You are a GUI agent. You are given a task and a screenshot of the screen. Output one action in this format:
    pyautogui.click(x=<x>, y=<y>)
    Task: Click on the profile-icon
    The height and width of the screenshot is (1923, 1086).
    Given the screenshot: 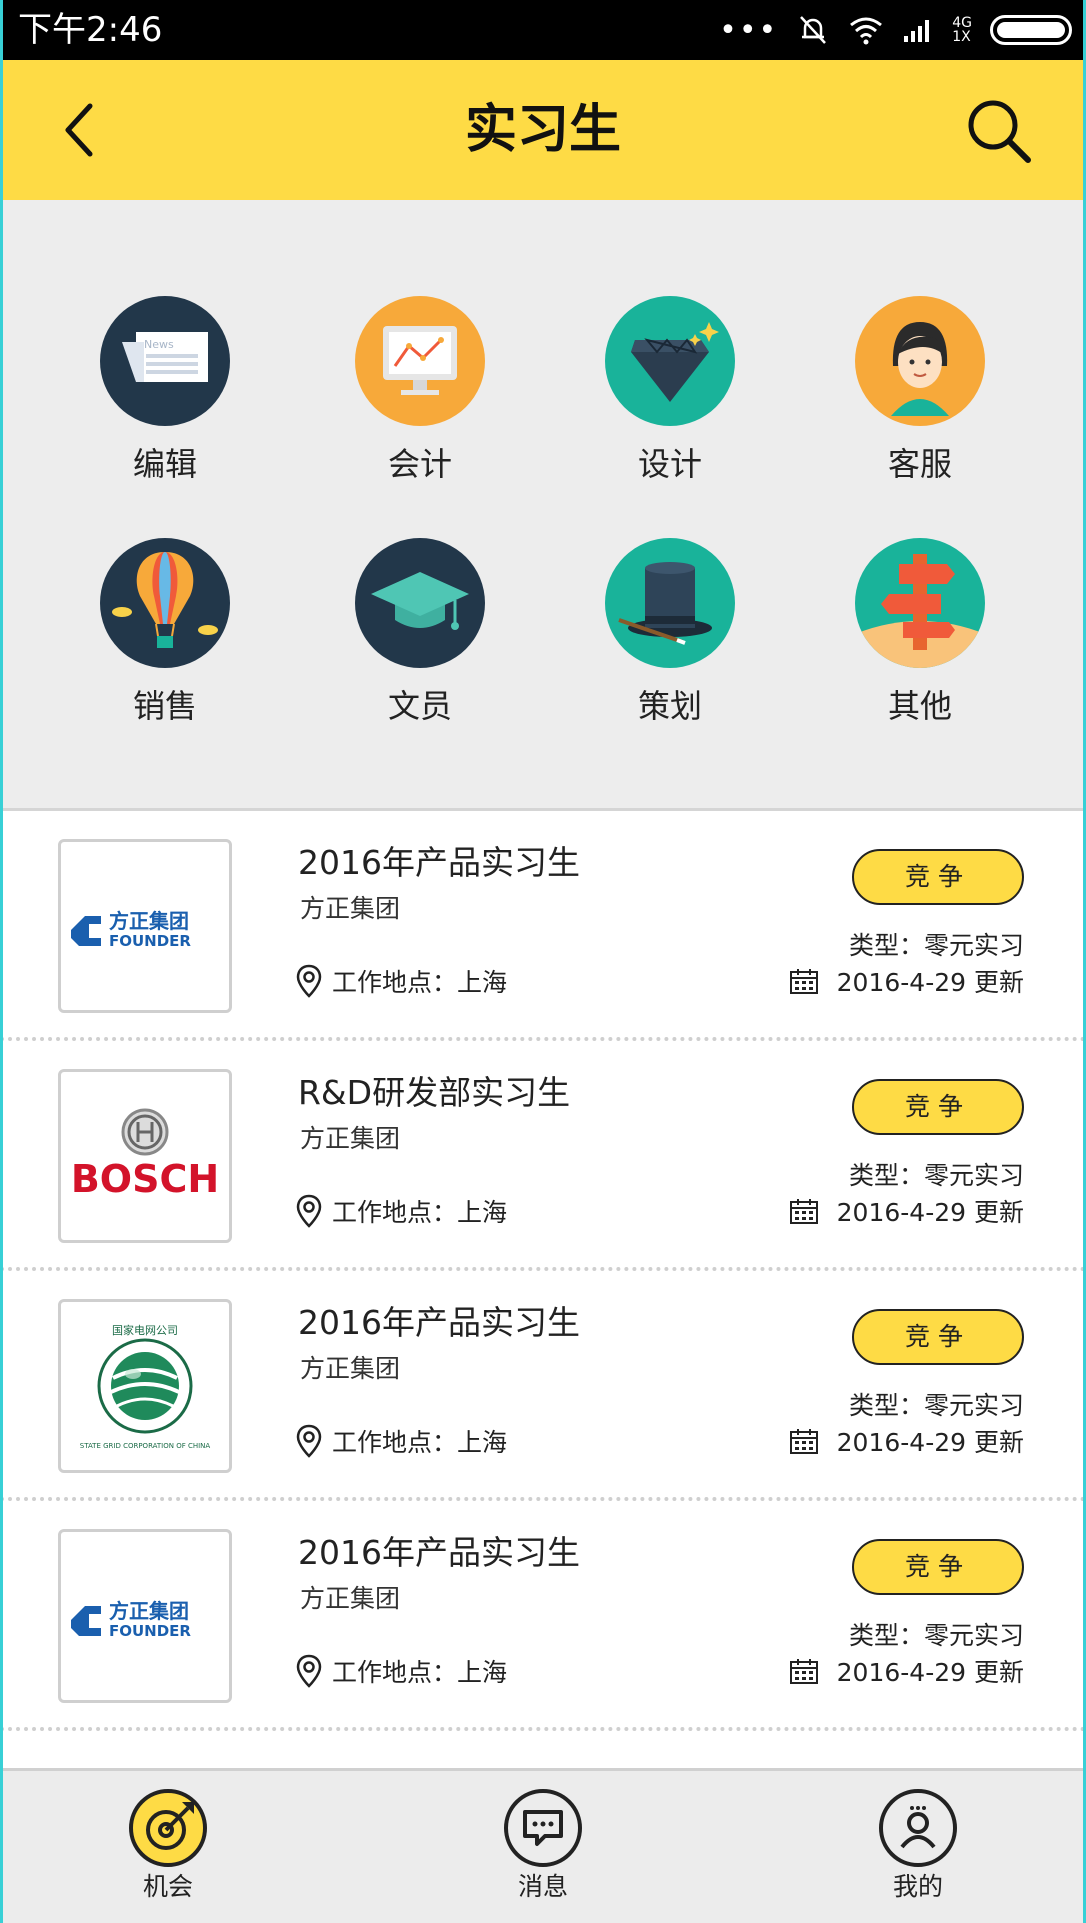 What is the action you would take?
    pyautogui.click(x=918, y=1828)
    